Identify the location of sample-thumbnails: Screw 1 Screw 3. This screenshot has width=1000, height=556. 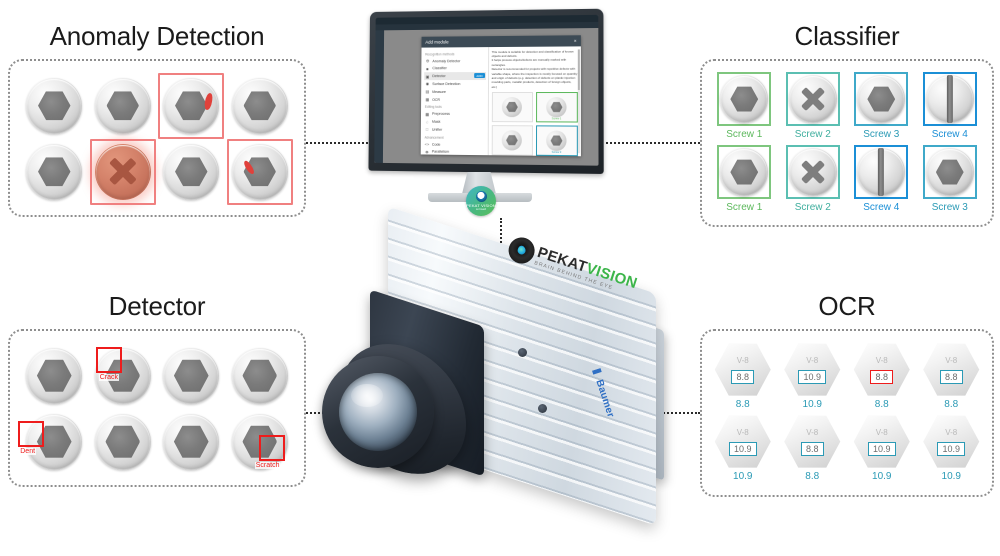
(534, 123).